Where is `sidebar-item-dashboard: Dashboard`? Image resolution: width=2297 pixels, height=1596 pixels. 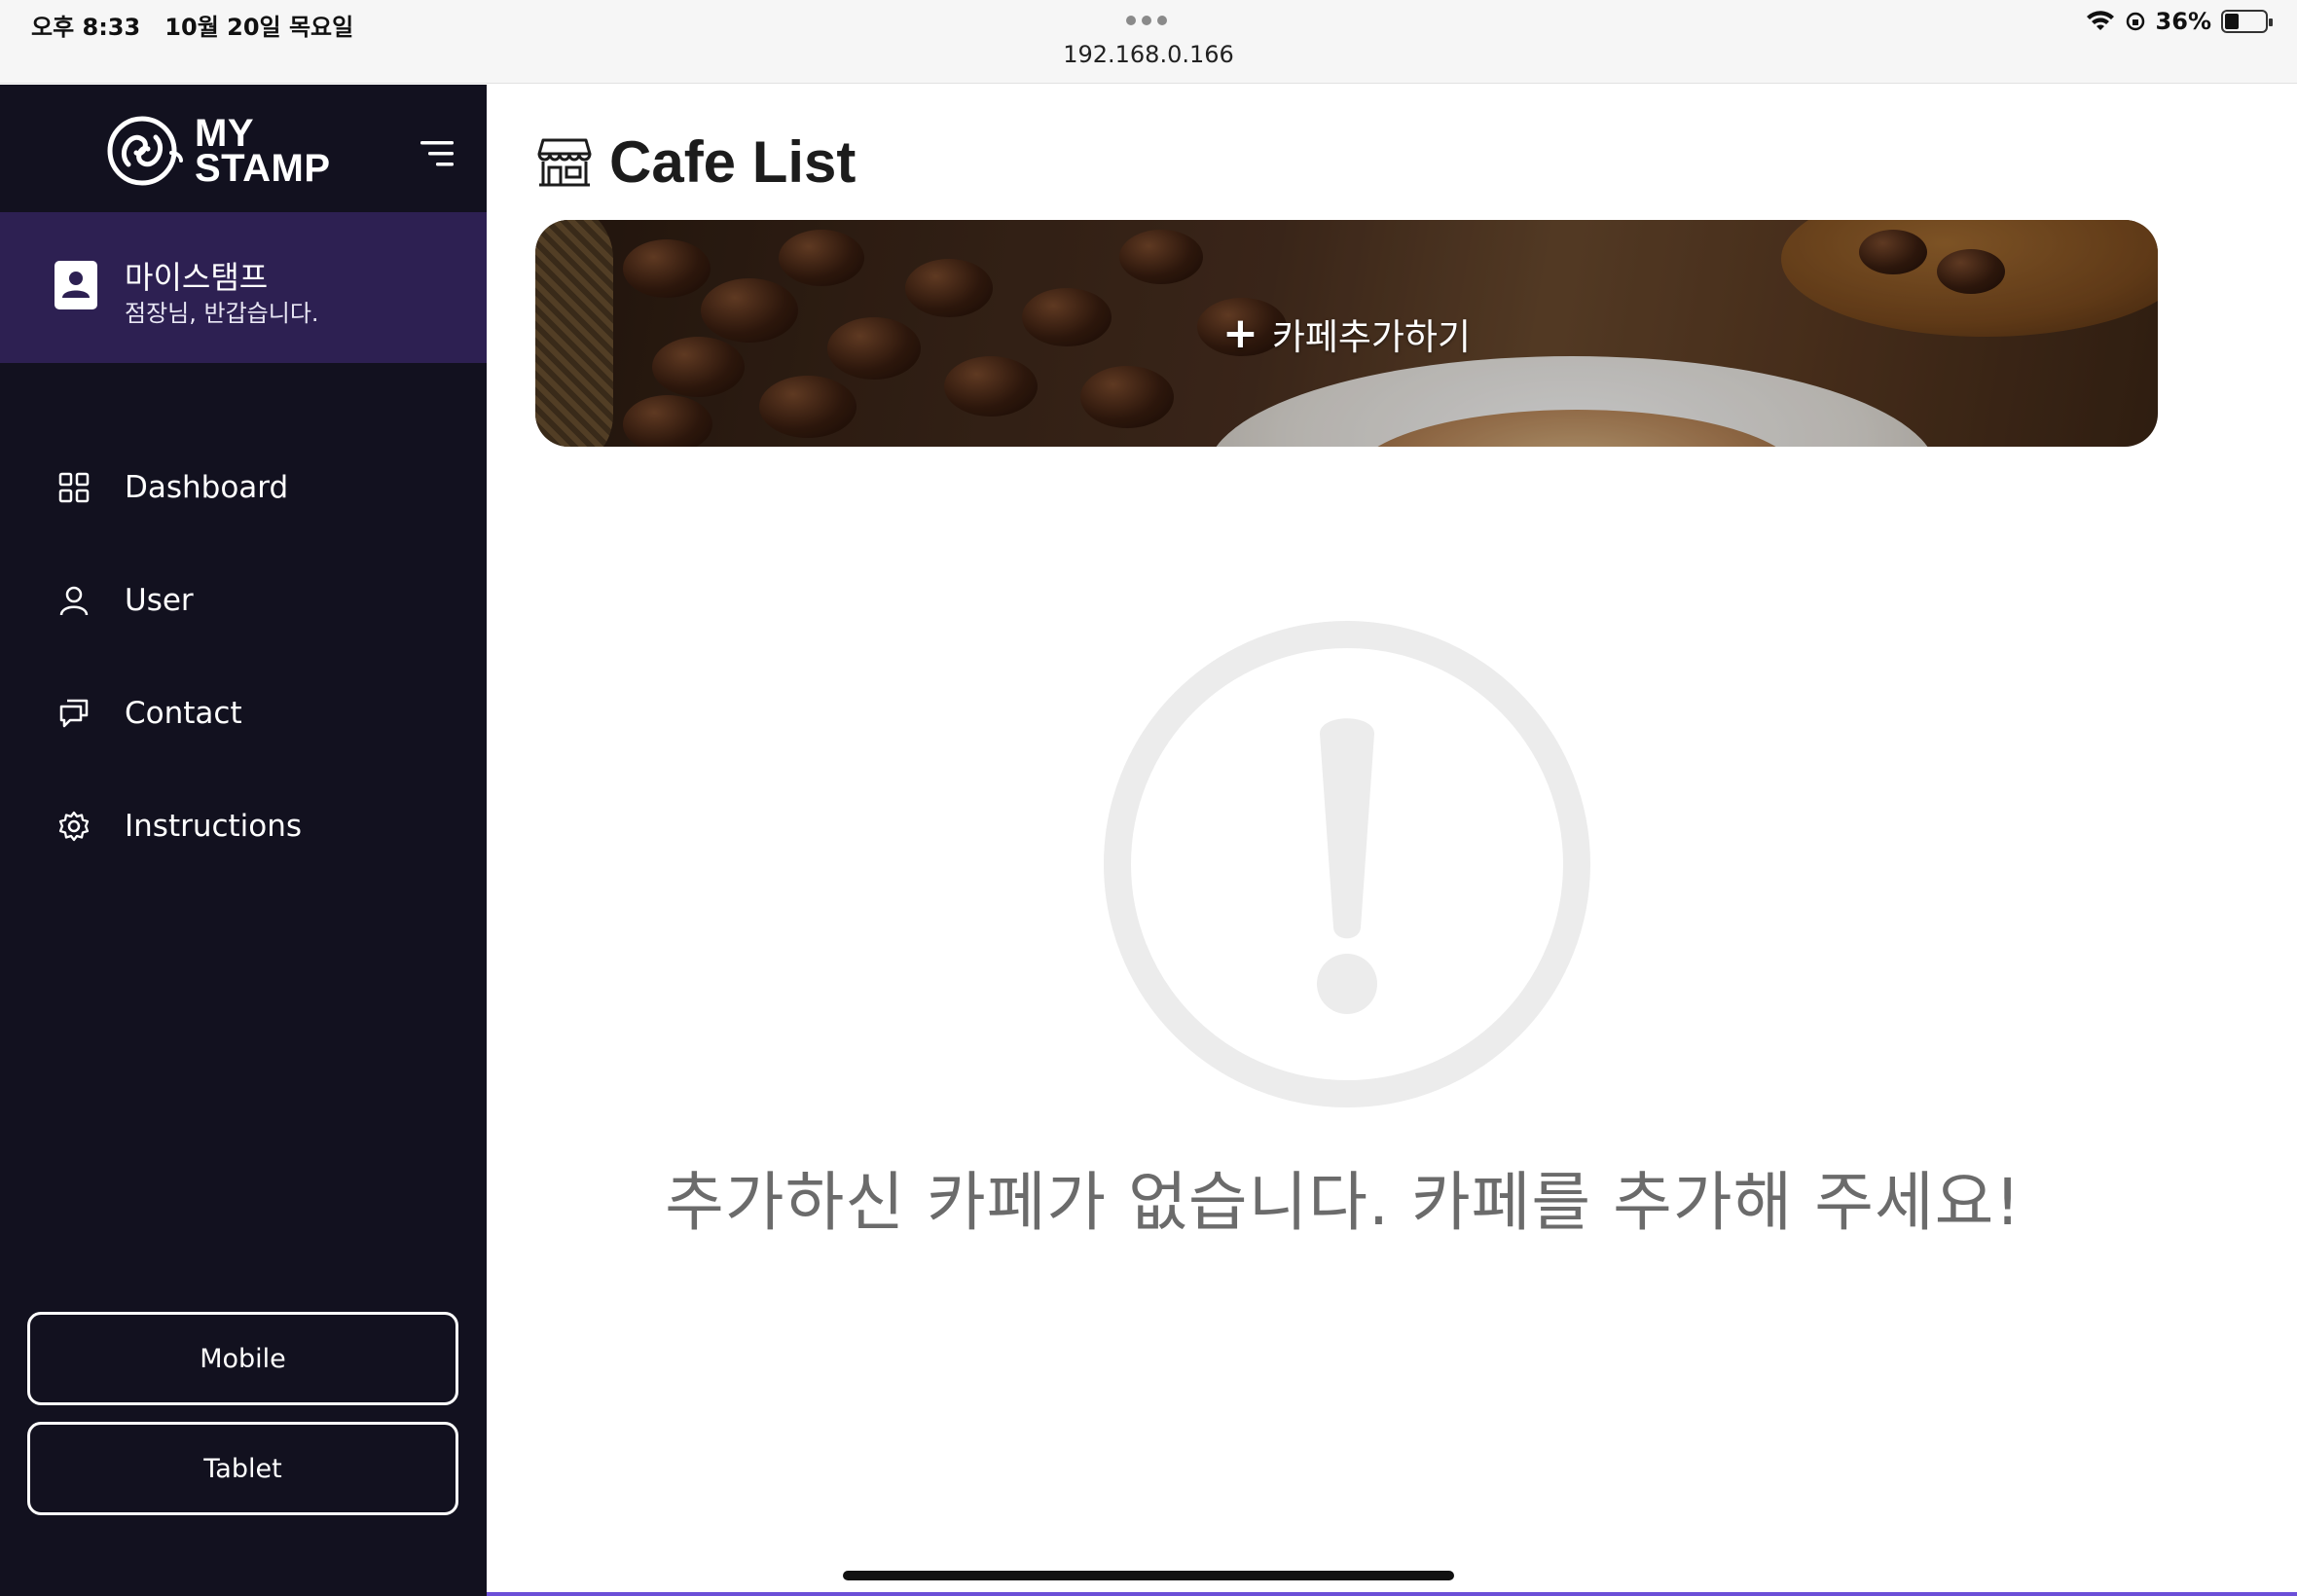
sidebar-item-dashboard: Dashboard is located at coordinates (243, 487).